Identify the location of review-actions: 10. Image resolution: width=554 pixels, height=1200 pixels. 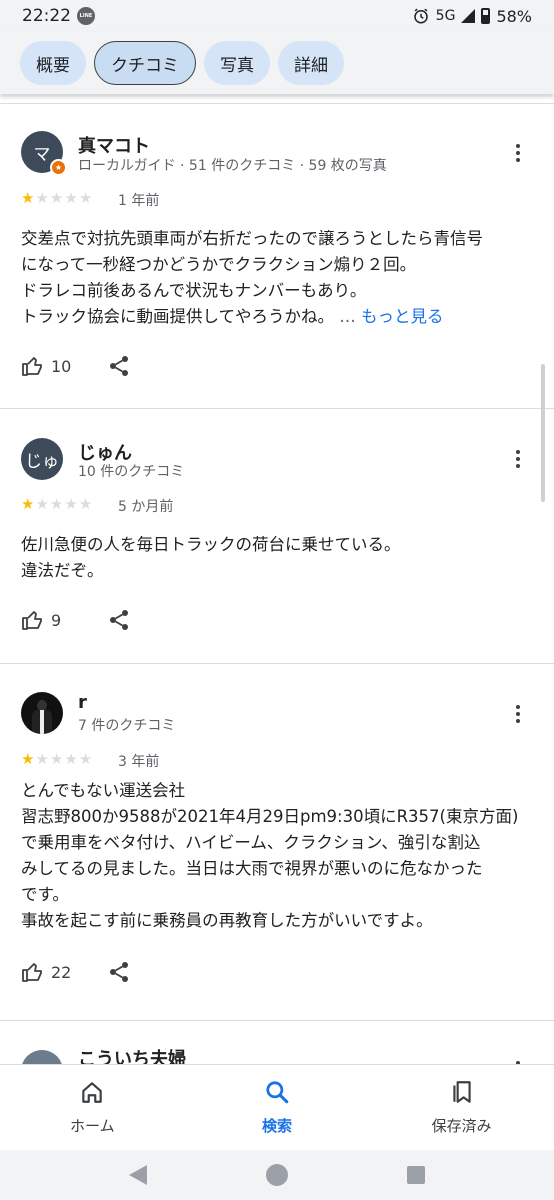
(76, 366).